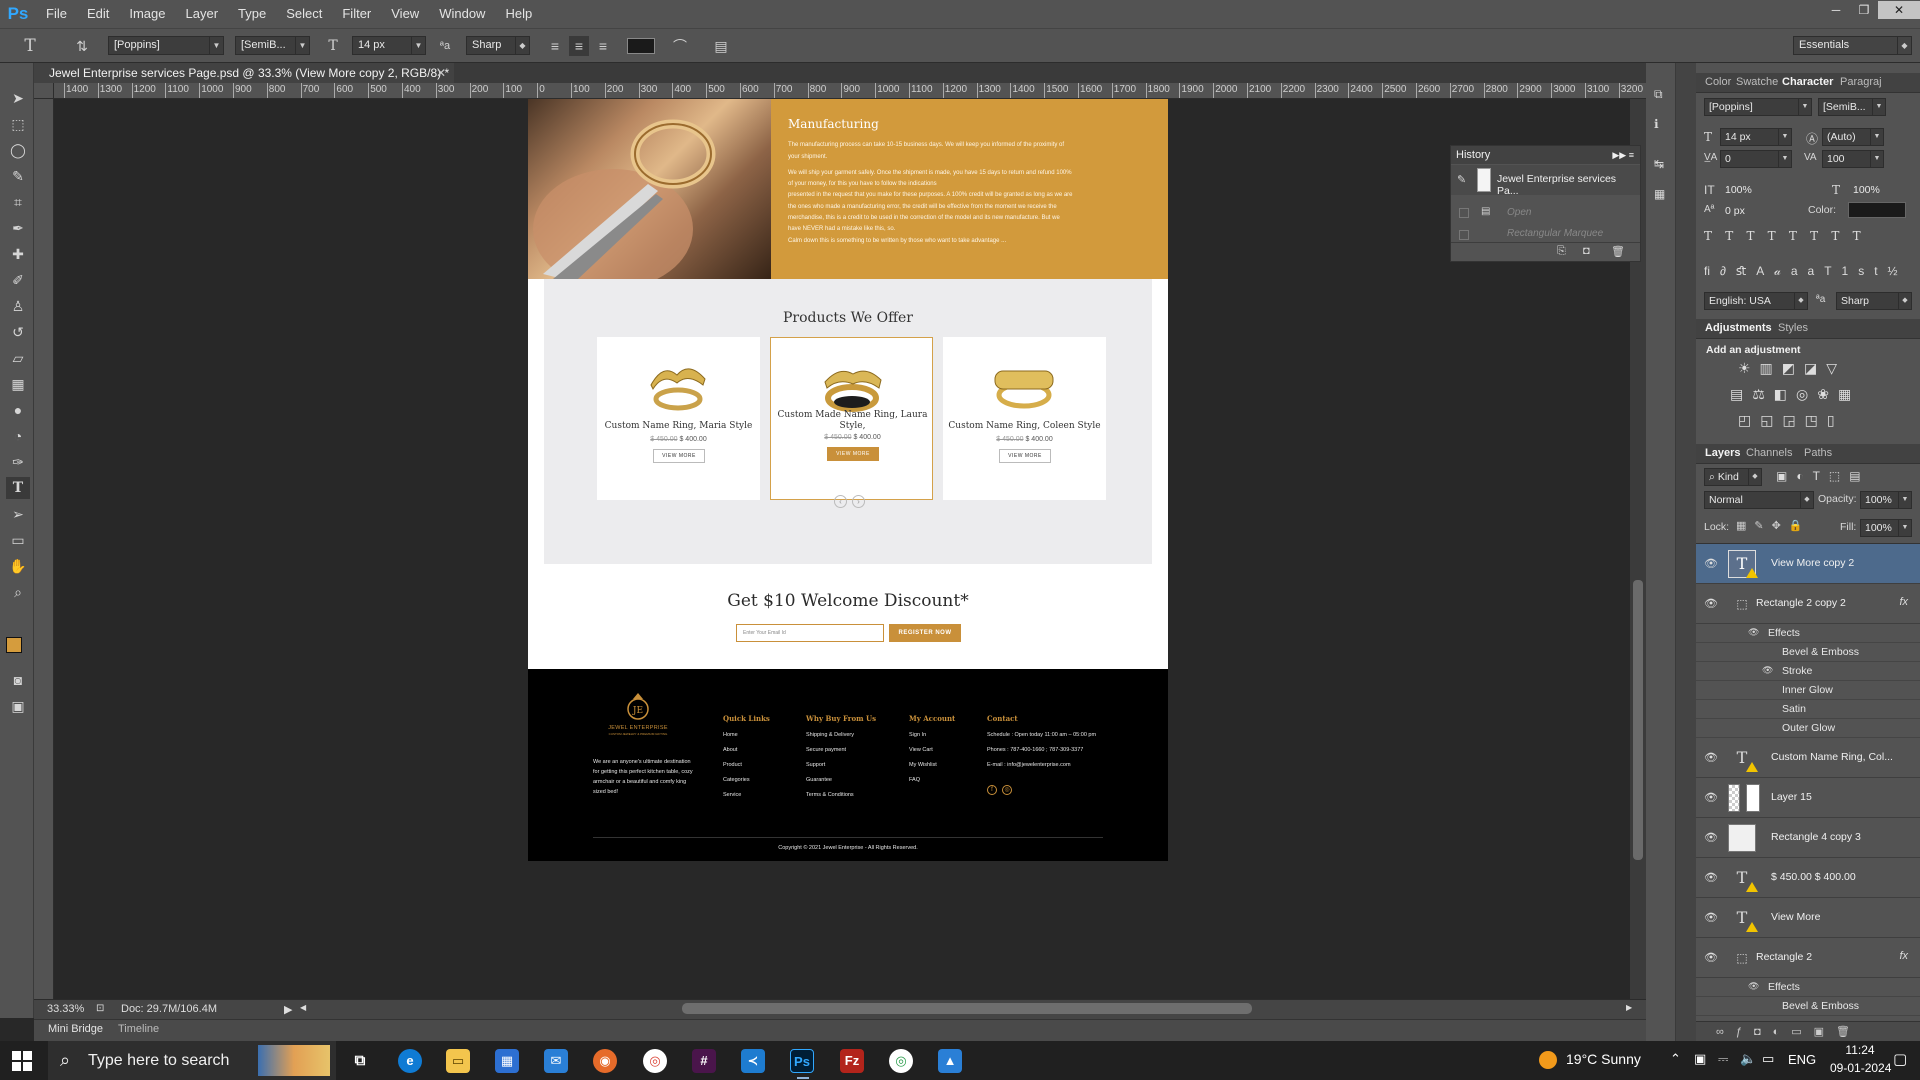 The width and height of the screenshot is (1920, 1080). I want to click on tab-paths: Paths, so click(1818, 453).